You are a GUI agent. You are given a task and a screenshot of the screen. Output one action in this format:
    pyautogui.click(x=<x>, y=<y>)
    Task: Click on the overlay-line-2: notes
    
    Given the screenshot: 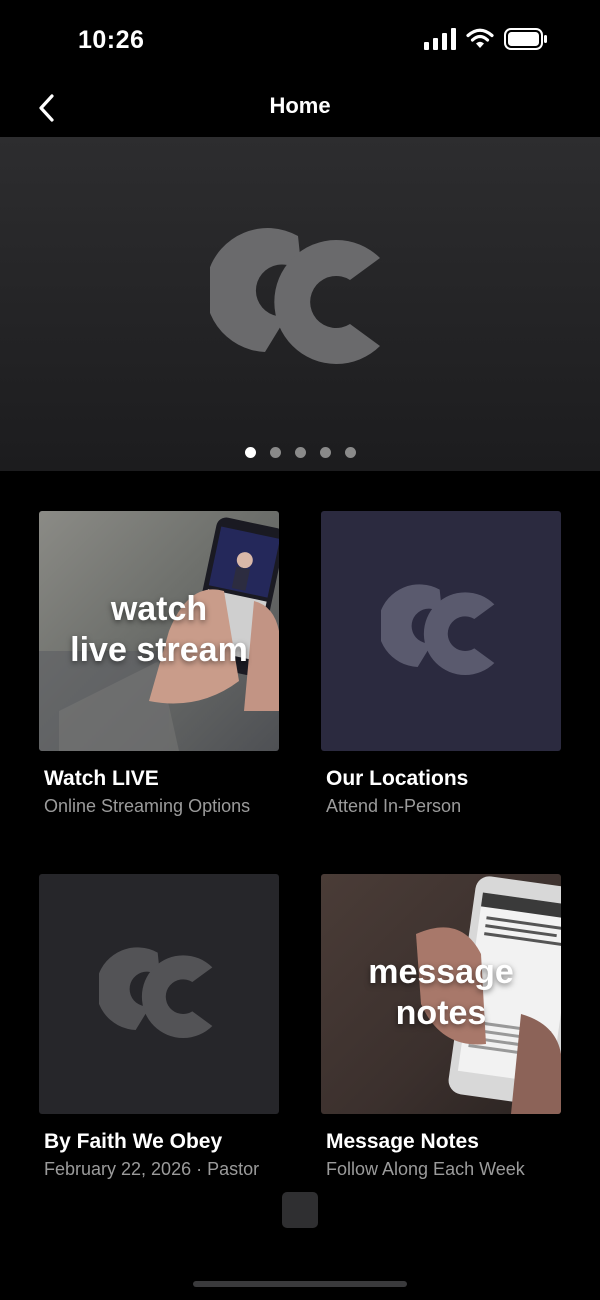 What is the action you would take?
    pyautogui.click(x=441, y=1013)
    